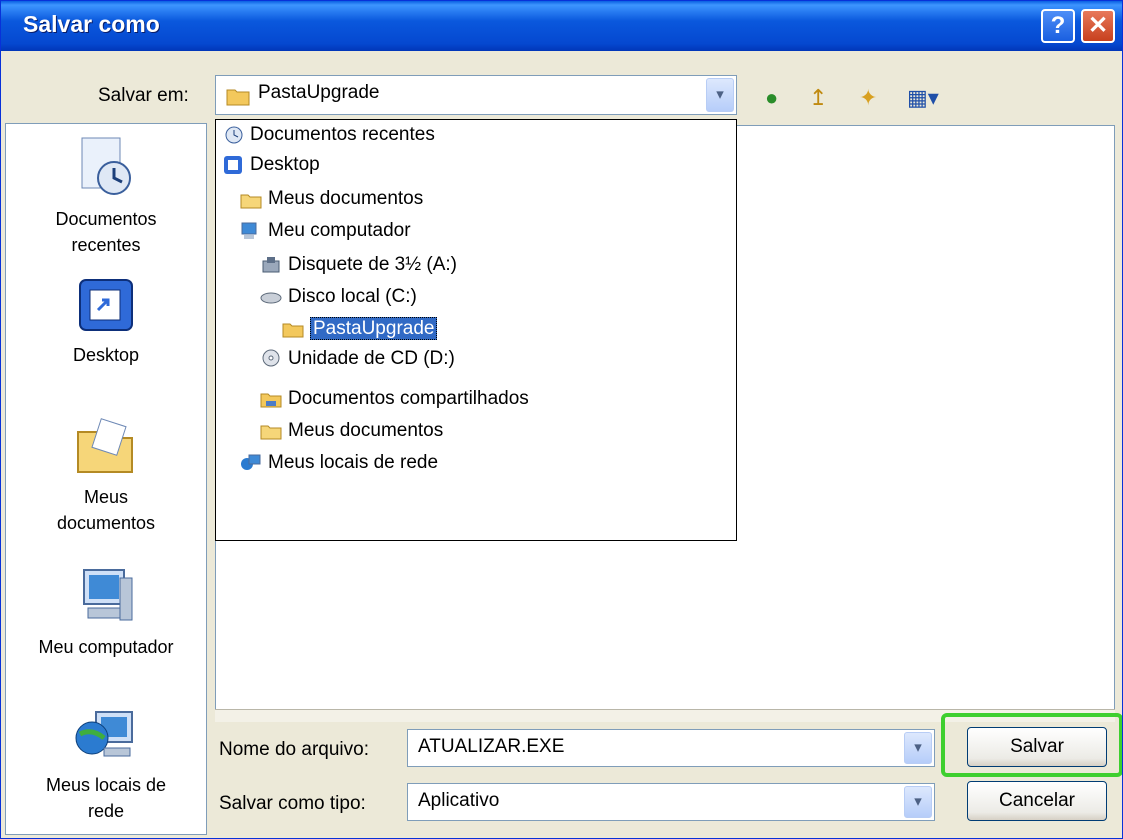  Describe the element at coordinates (294, 749) in the screenshot. I see `filename-label: Nome do arquivo:` at that location.